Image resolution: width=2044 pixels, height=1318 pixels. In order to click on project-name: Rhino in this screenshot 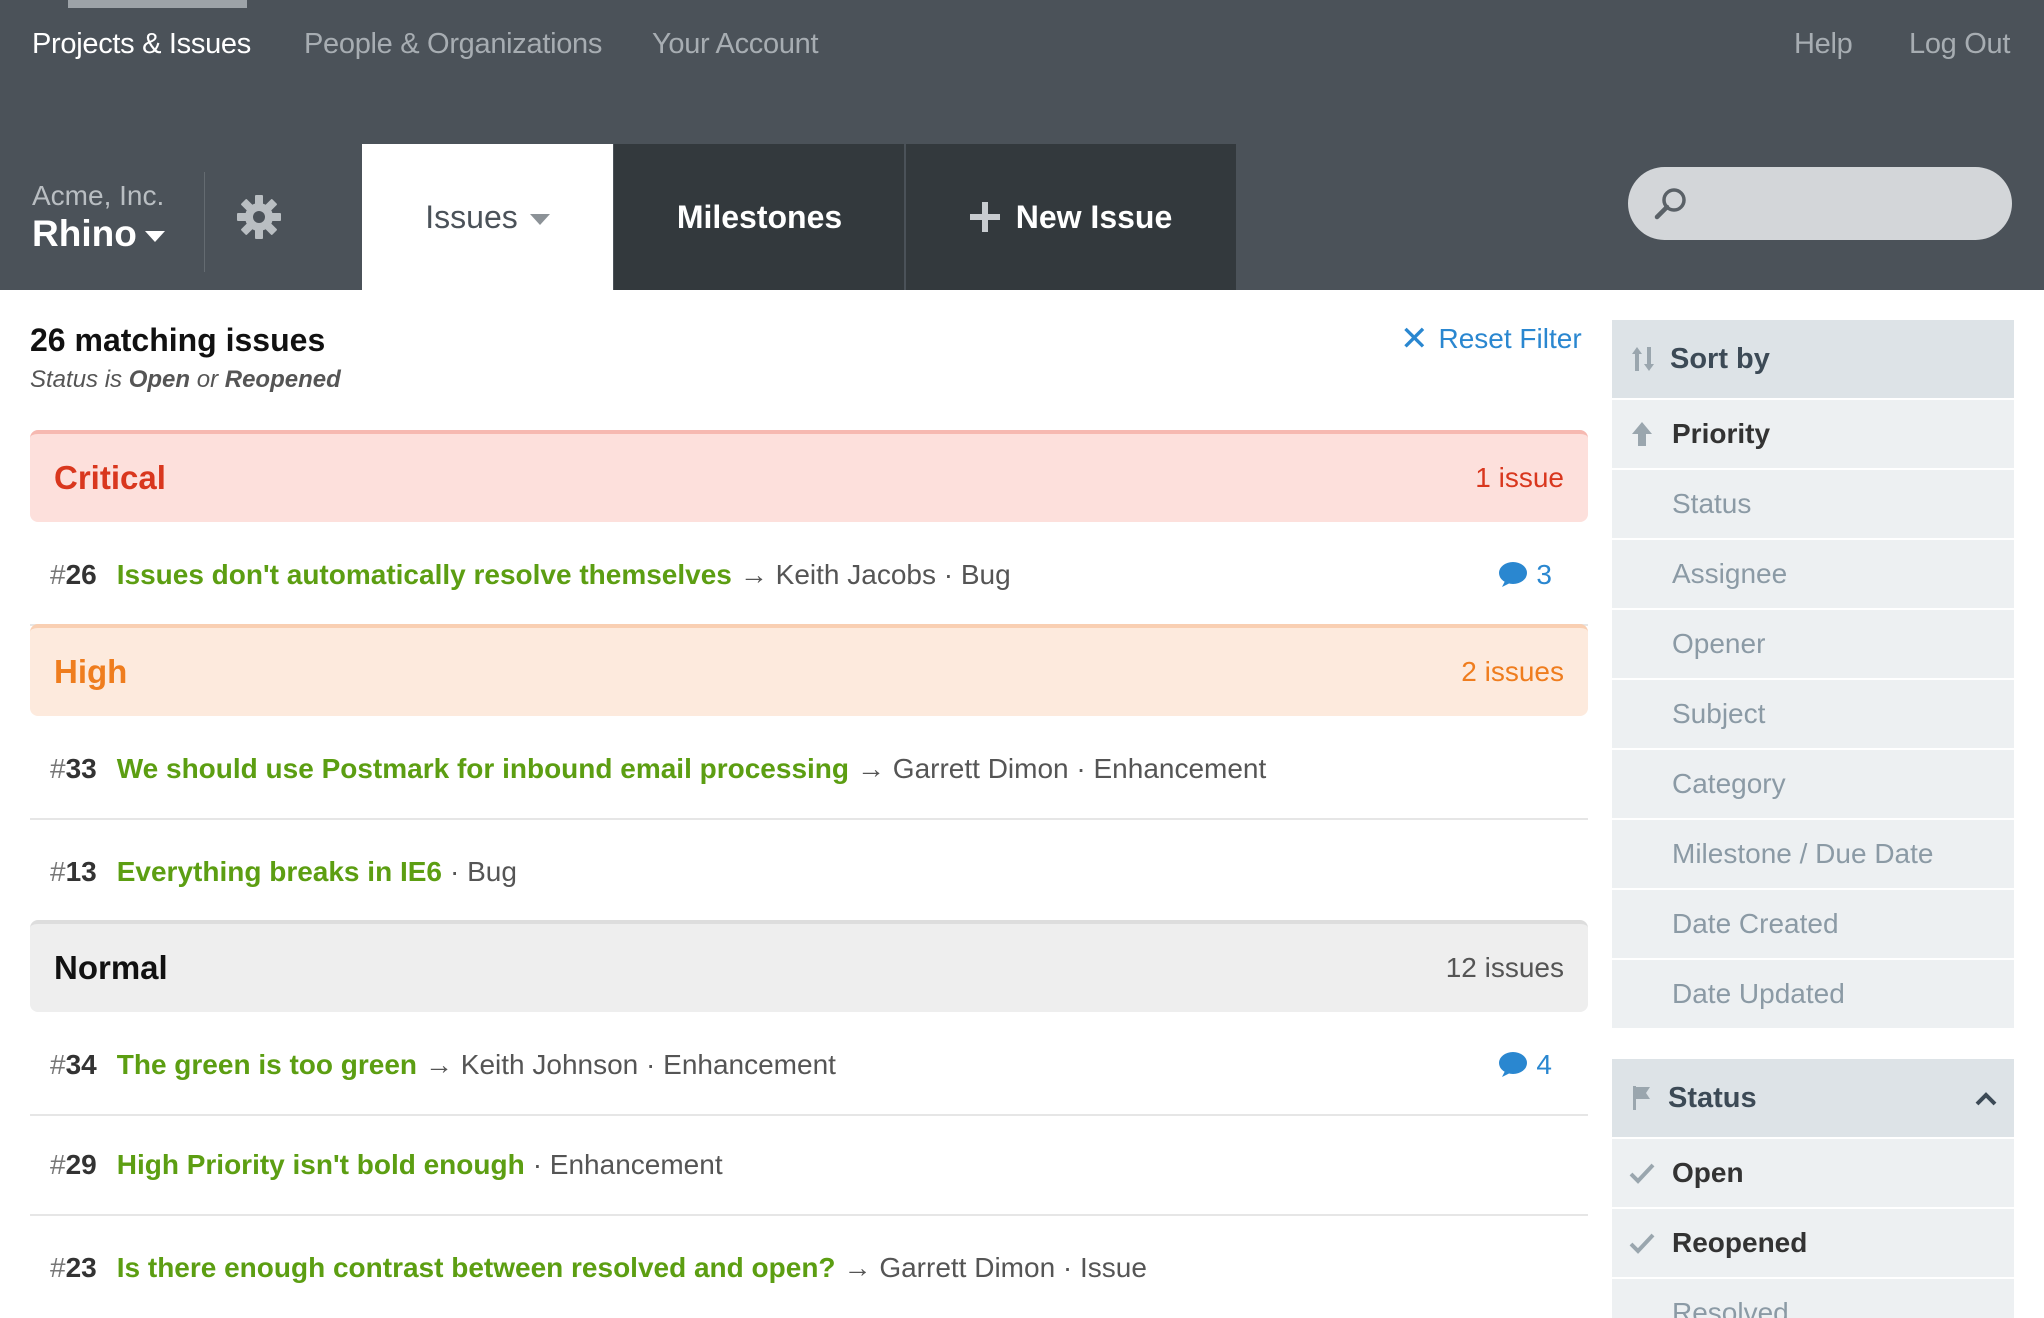, I will do `click(84, 233)`.